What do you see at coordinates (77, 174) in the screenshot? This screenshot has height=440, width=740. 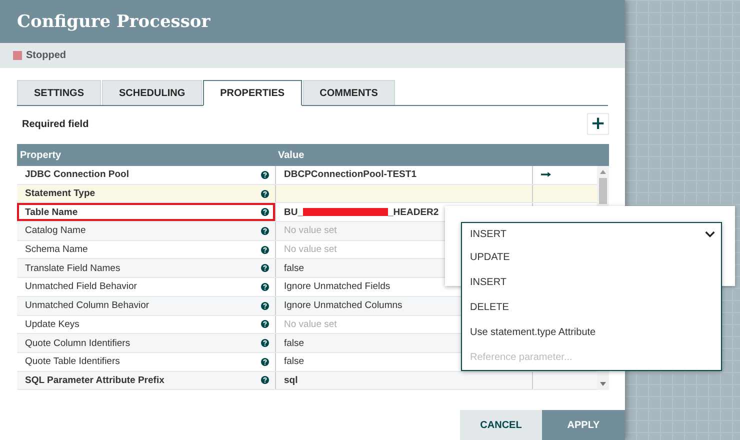 I see `property-name: JDBC Connection Pool` at bounding box center [77, 174].